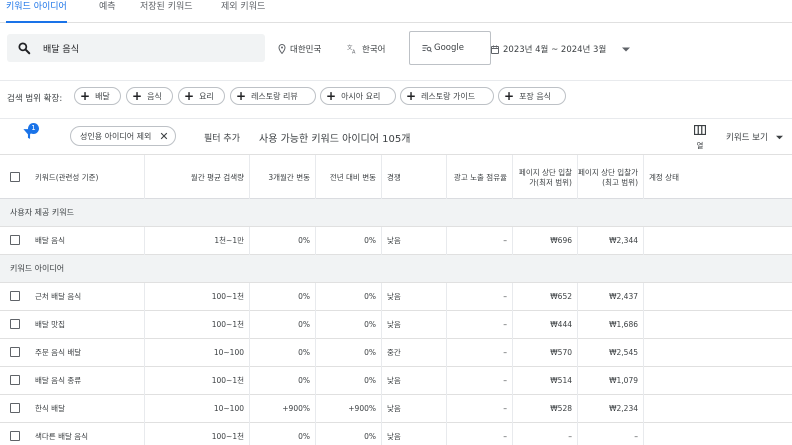  I want to click on scope-chip-restaurant-review: + 레스토랑 리뷰, so click(273, 96).